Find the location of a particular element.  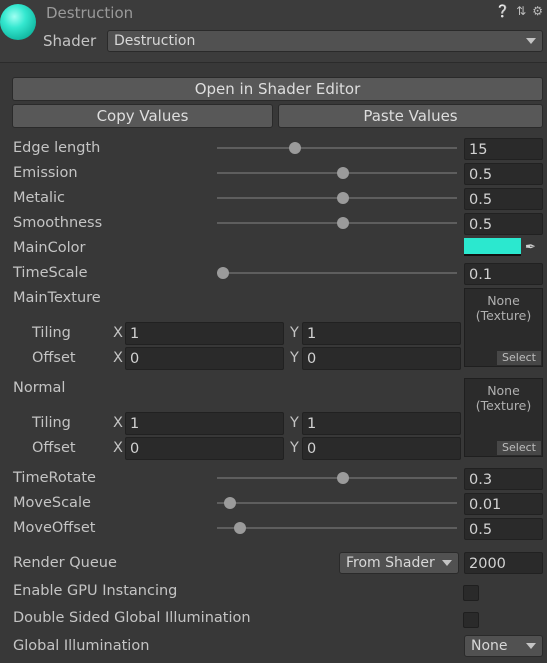

main-offset-x-field: 0 is located at coordinates (204, 358).